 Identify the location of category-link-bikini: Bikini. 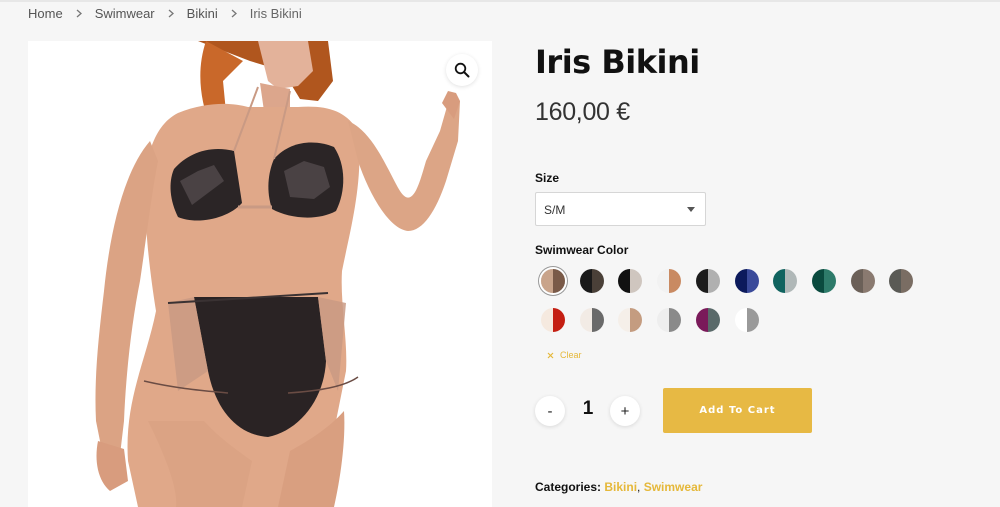
(620, 487).